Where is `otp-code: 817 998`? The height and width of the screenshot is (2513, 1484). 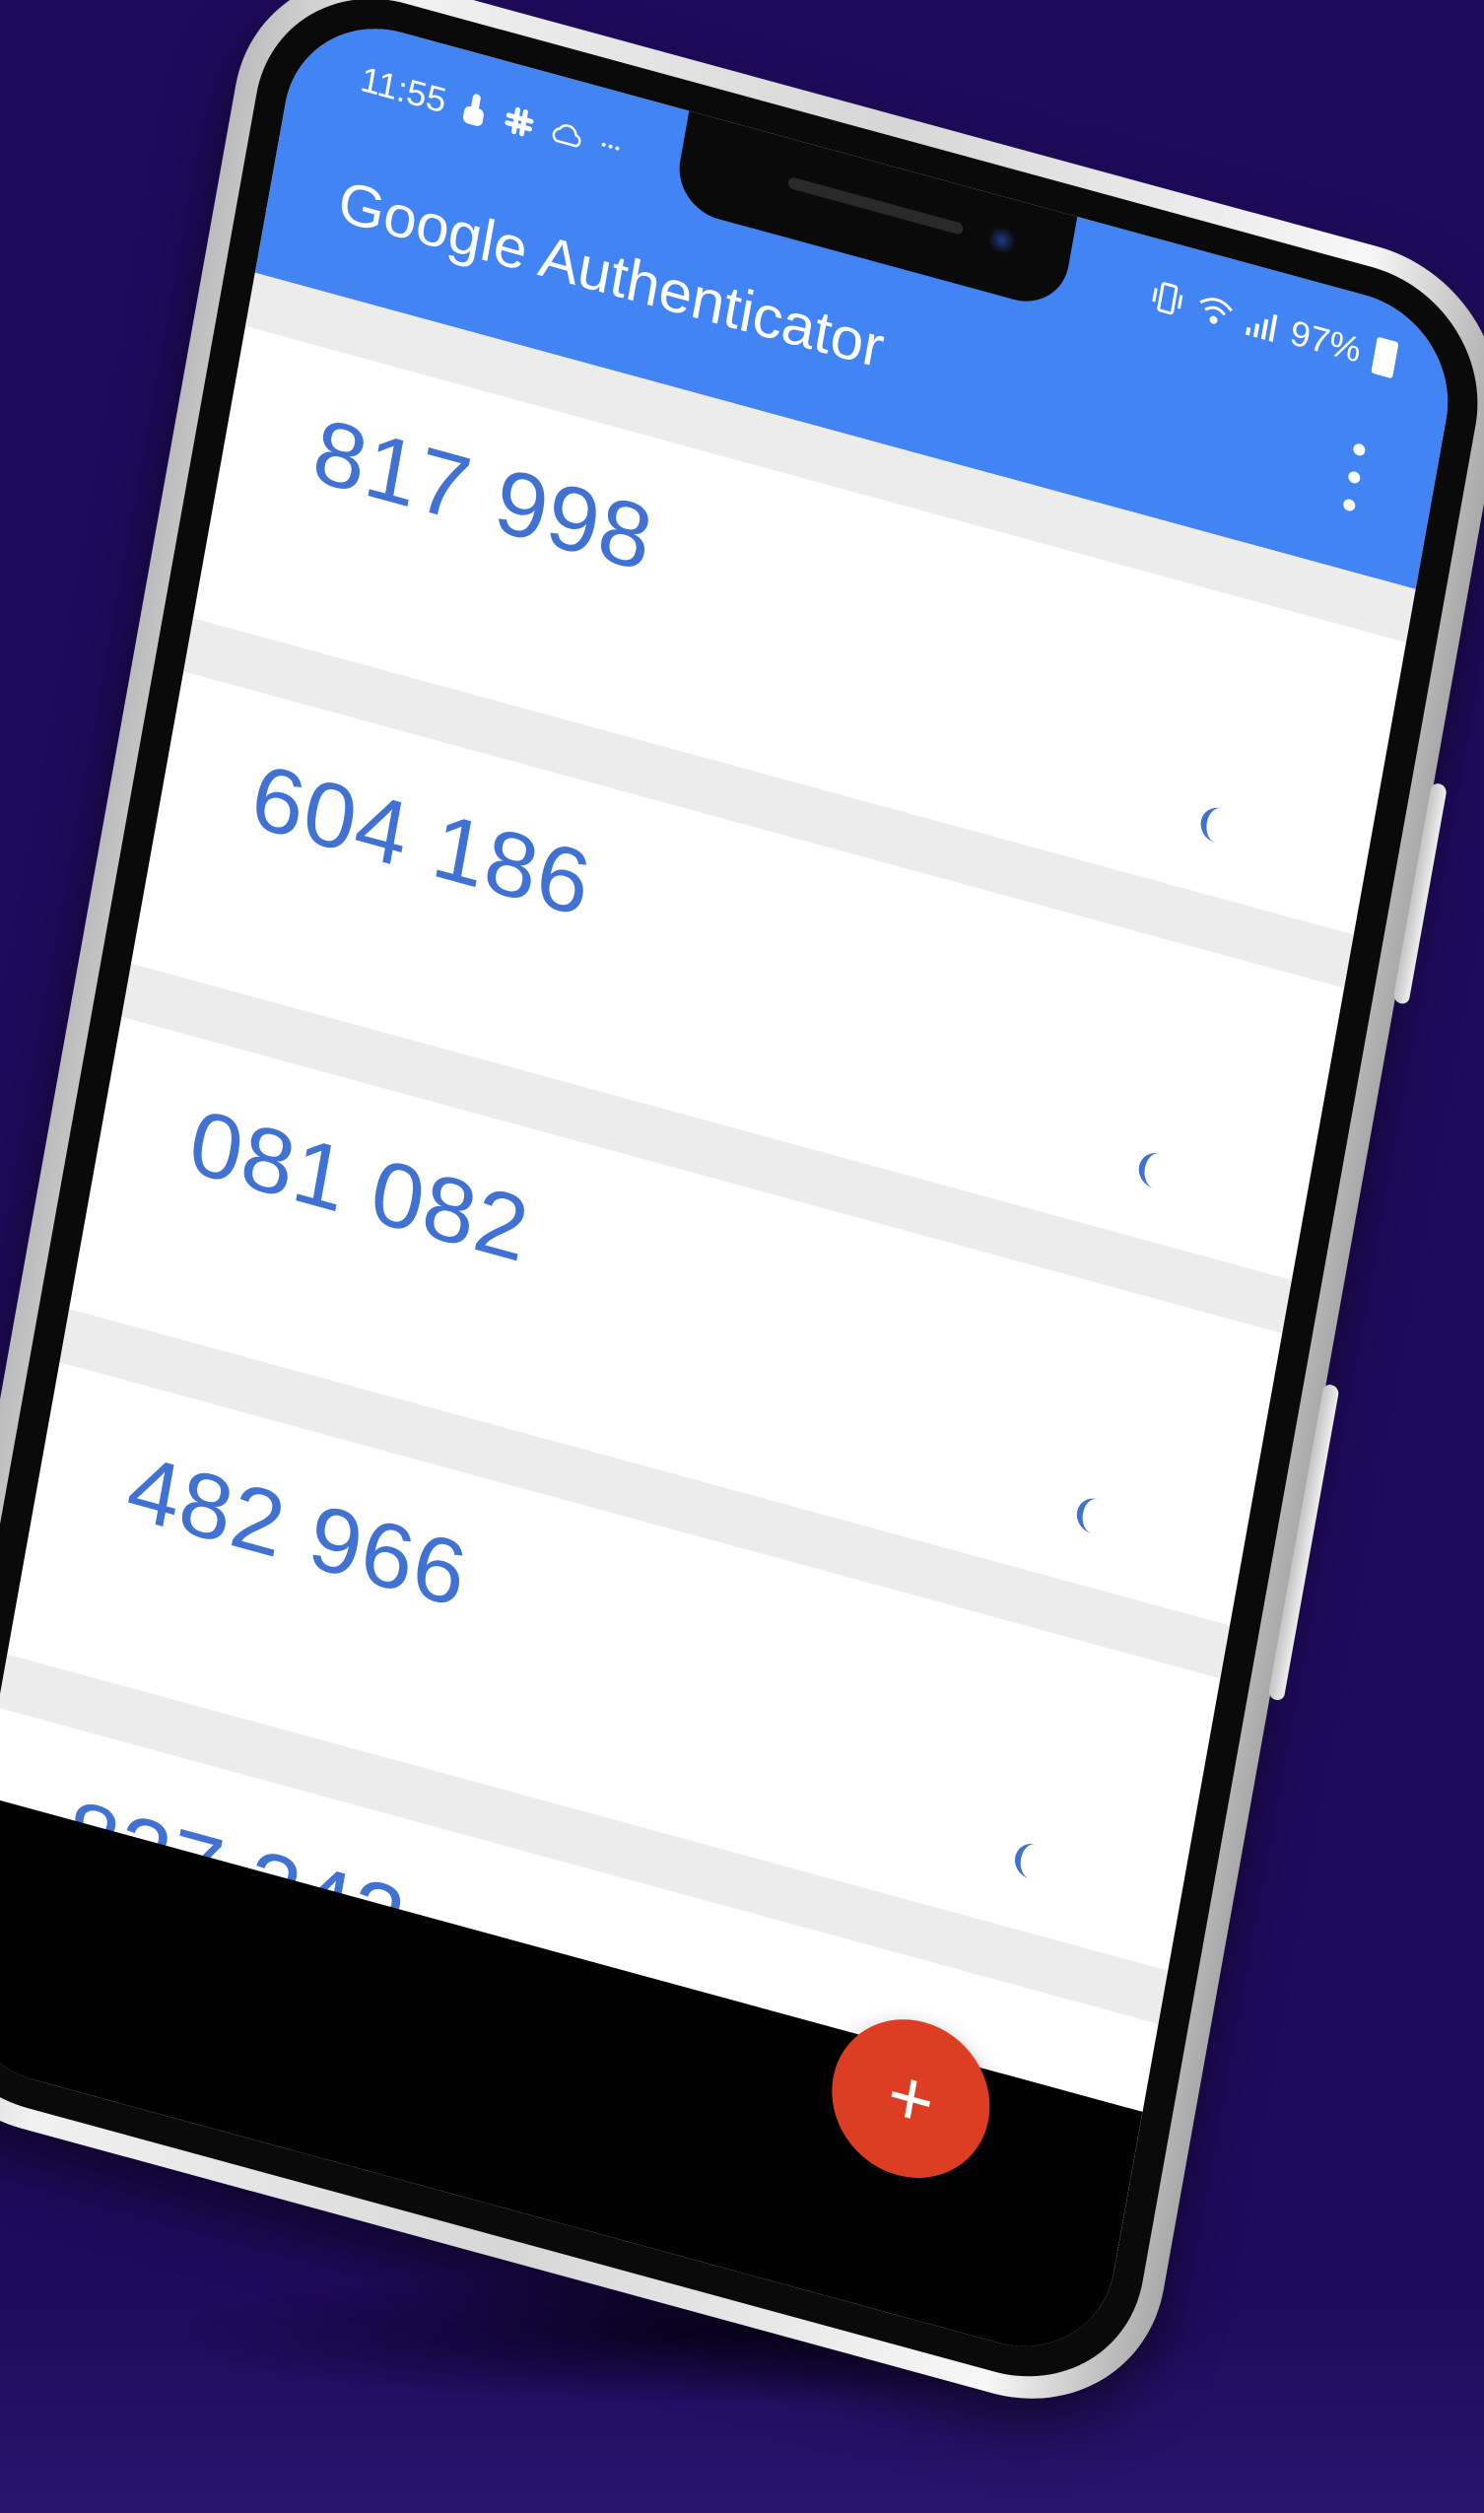 otp-code: 817 998 is located at coordinates (483, 495).